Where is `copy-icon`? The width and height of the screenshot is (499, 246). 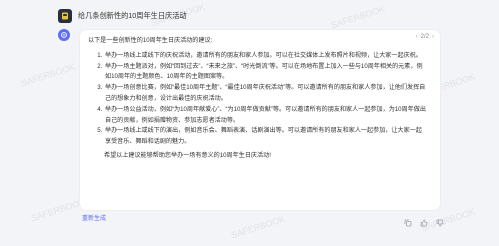 copy-icon is located at coordinates (408, 219).